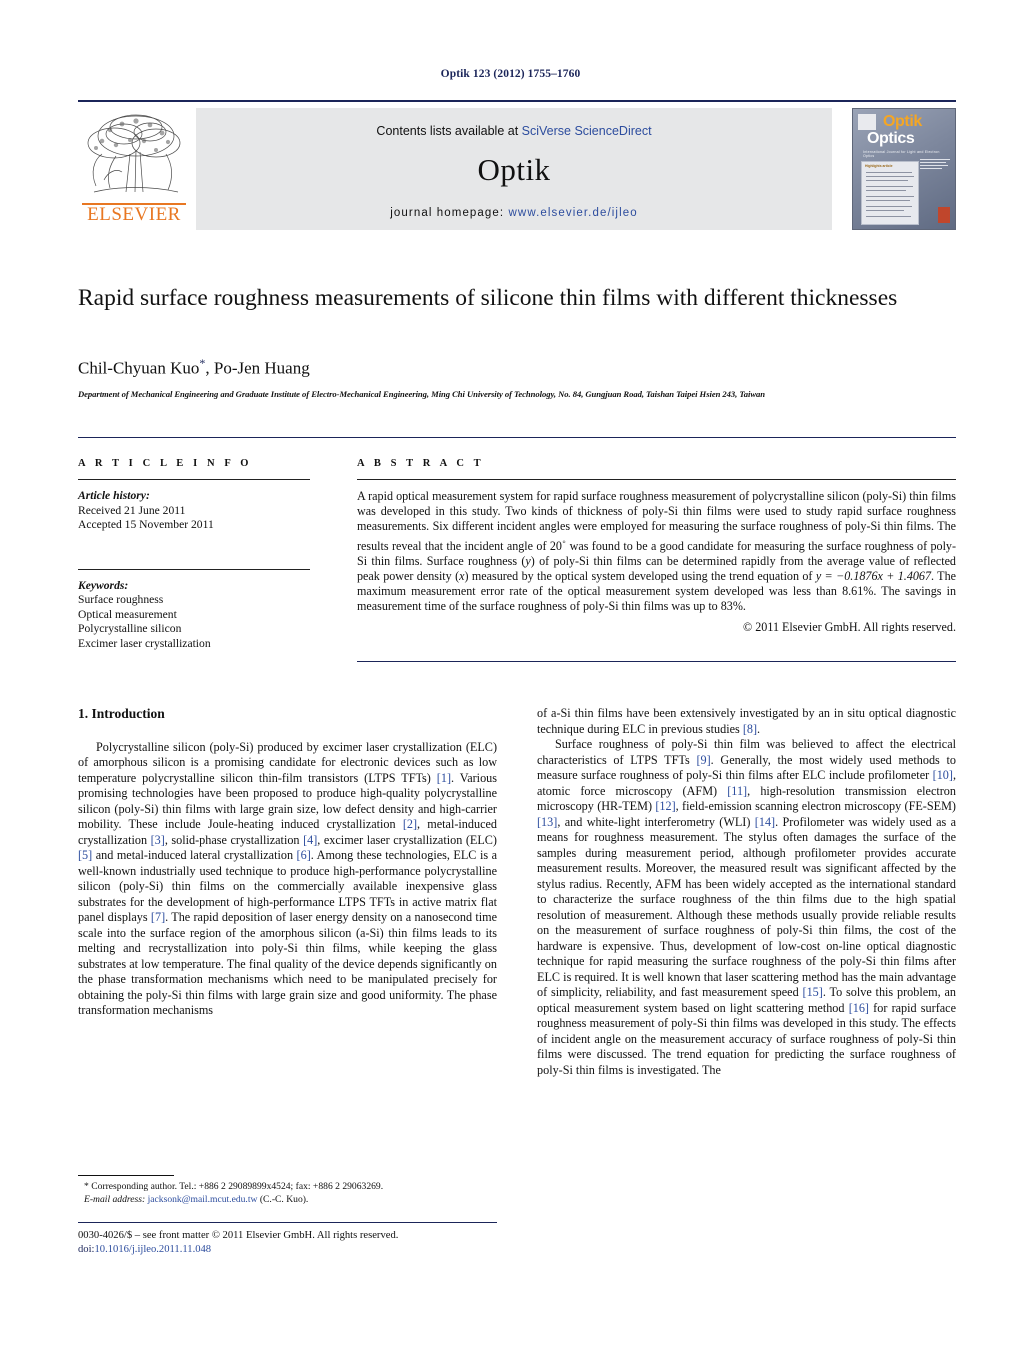 The width and height of the screenshot is (1021, 1351). I want to click on citation-ref: [10], so click(943, 775).